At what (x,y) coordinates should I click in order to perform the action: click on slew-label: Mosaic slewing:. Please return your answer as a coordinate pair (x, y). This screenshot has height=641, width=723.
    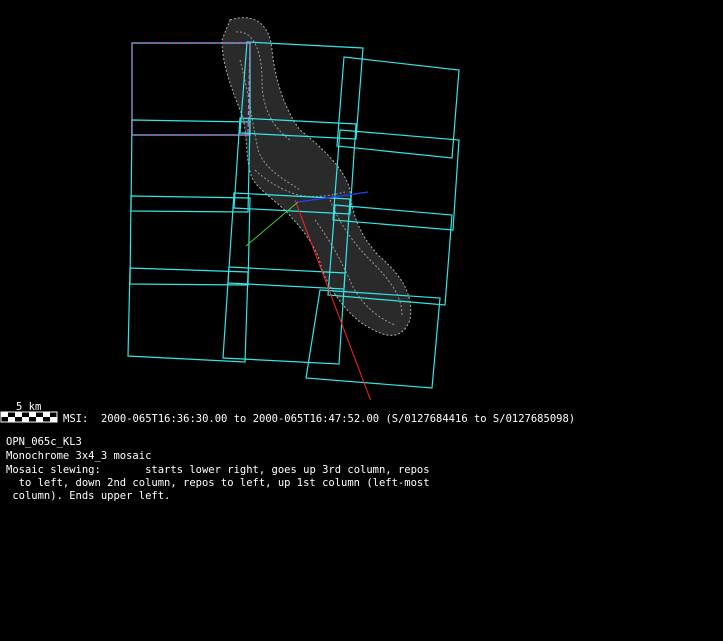
    Looking at the image, I should click on (53, 470).